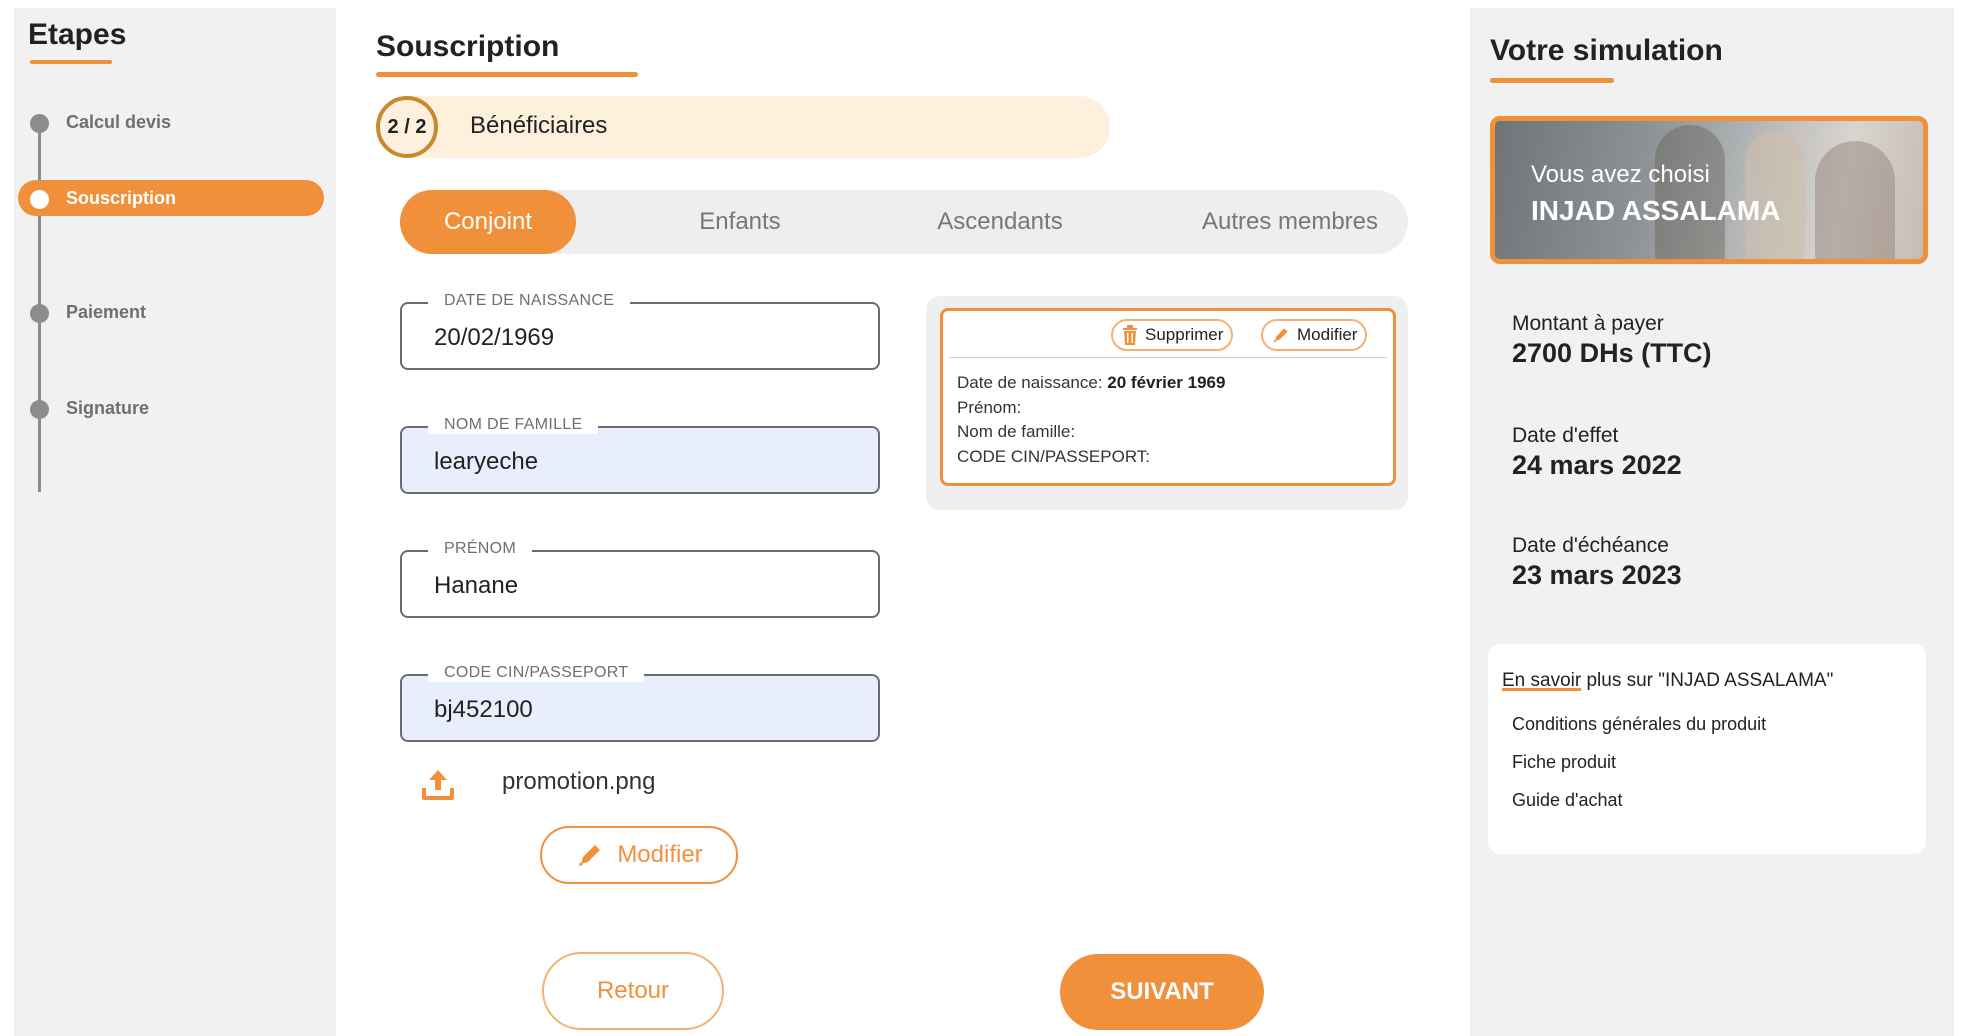 The width and height of the screenshot is (1962, 1036). Describe the element at coordinates (1016, 431) in the screenshot. I see `summary-lastname-label: Nom de famille:` at that location.